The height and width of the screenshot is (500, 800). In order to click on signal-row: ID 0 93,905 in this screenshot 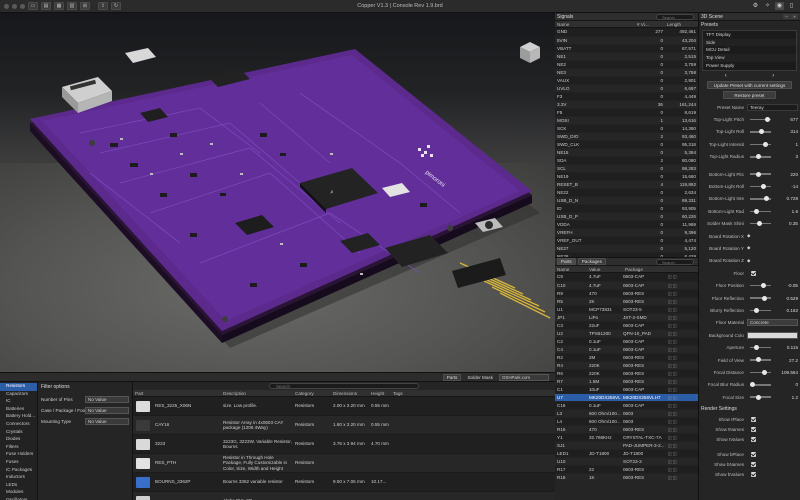, I will do `click(626, 208)`.